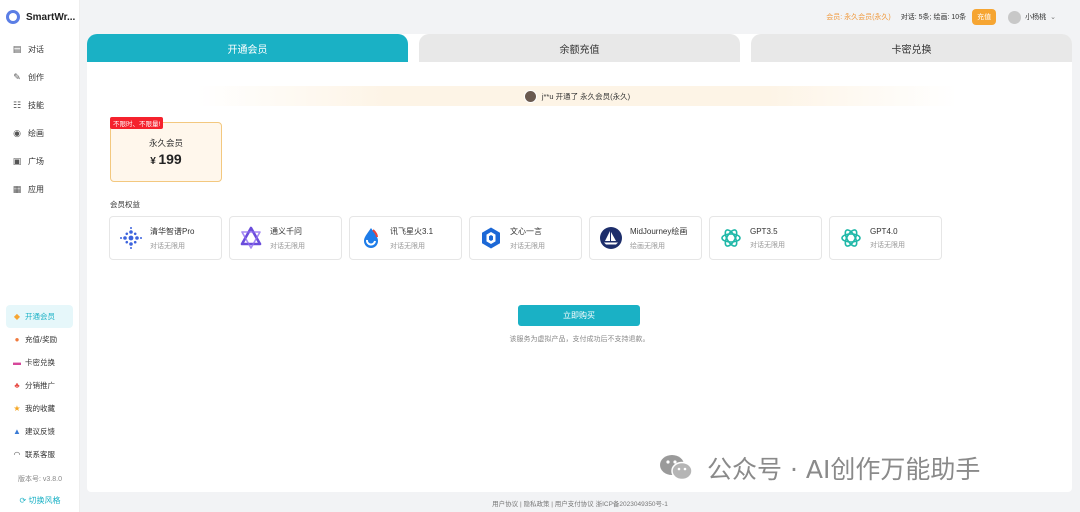 This screenshot has height=512, width=1080. I want to click on sidebar-item-label: 技能, so click(36, 105).